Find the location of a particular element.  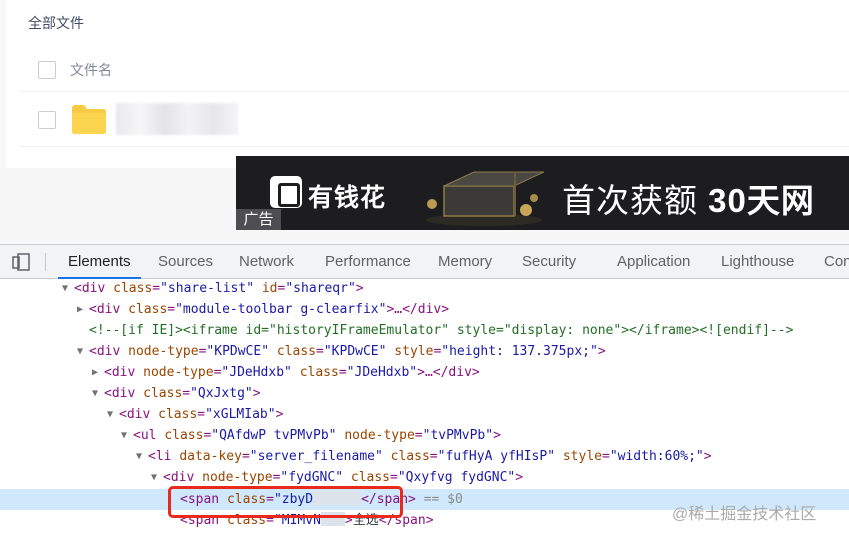

watermark: @稀土掘金技术社区 is located at coordinates (744, 514).